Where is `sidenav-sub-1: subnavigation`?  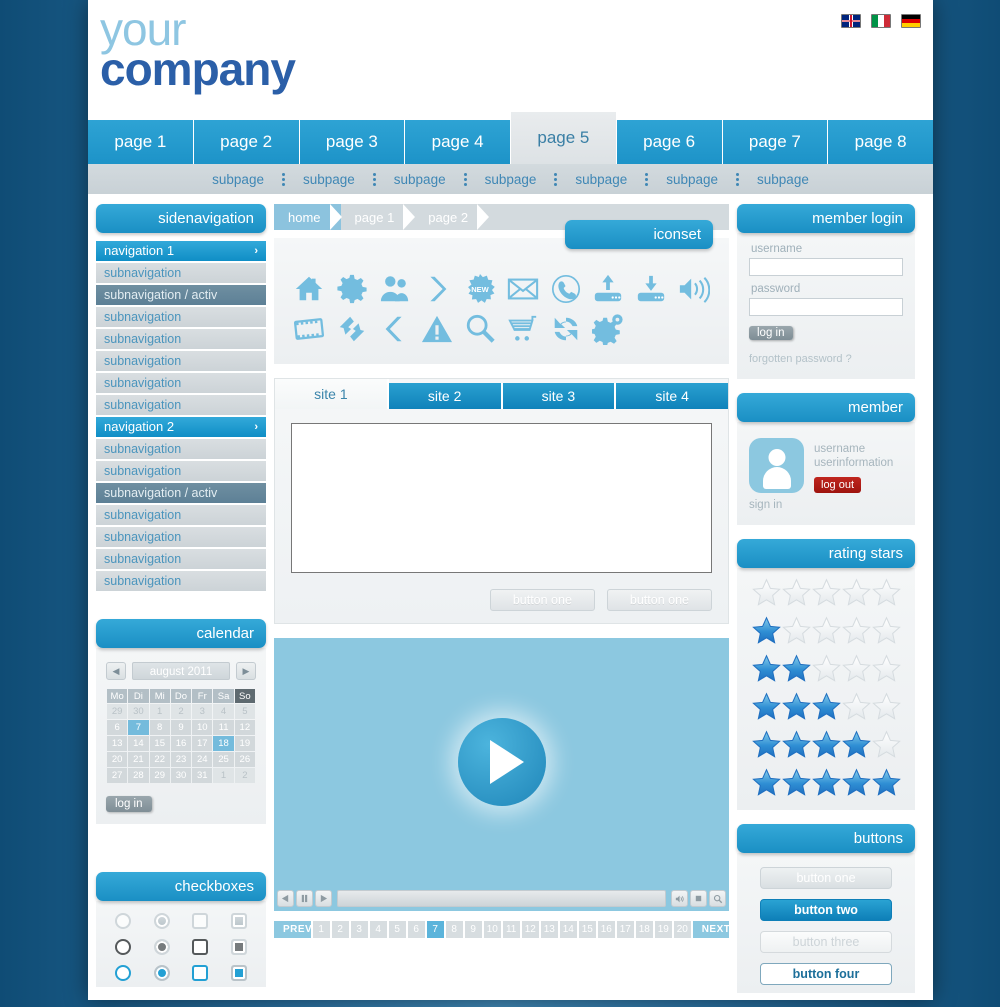
sidenav-sub-1: subnavigation is located at coordinates (181, 273).